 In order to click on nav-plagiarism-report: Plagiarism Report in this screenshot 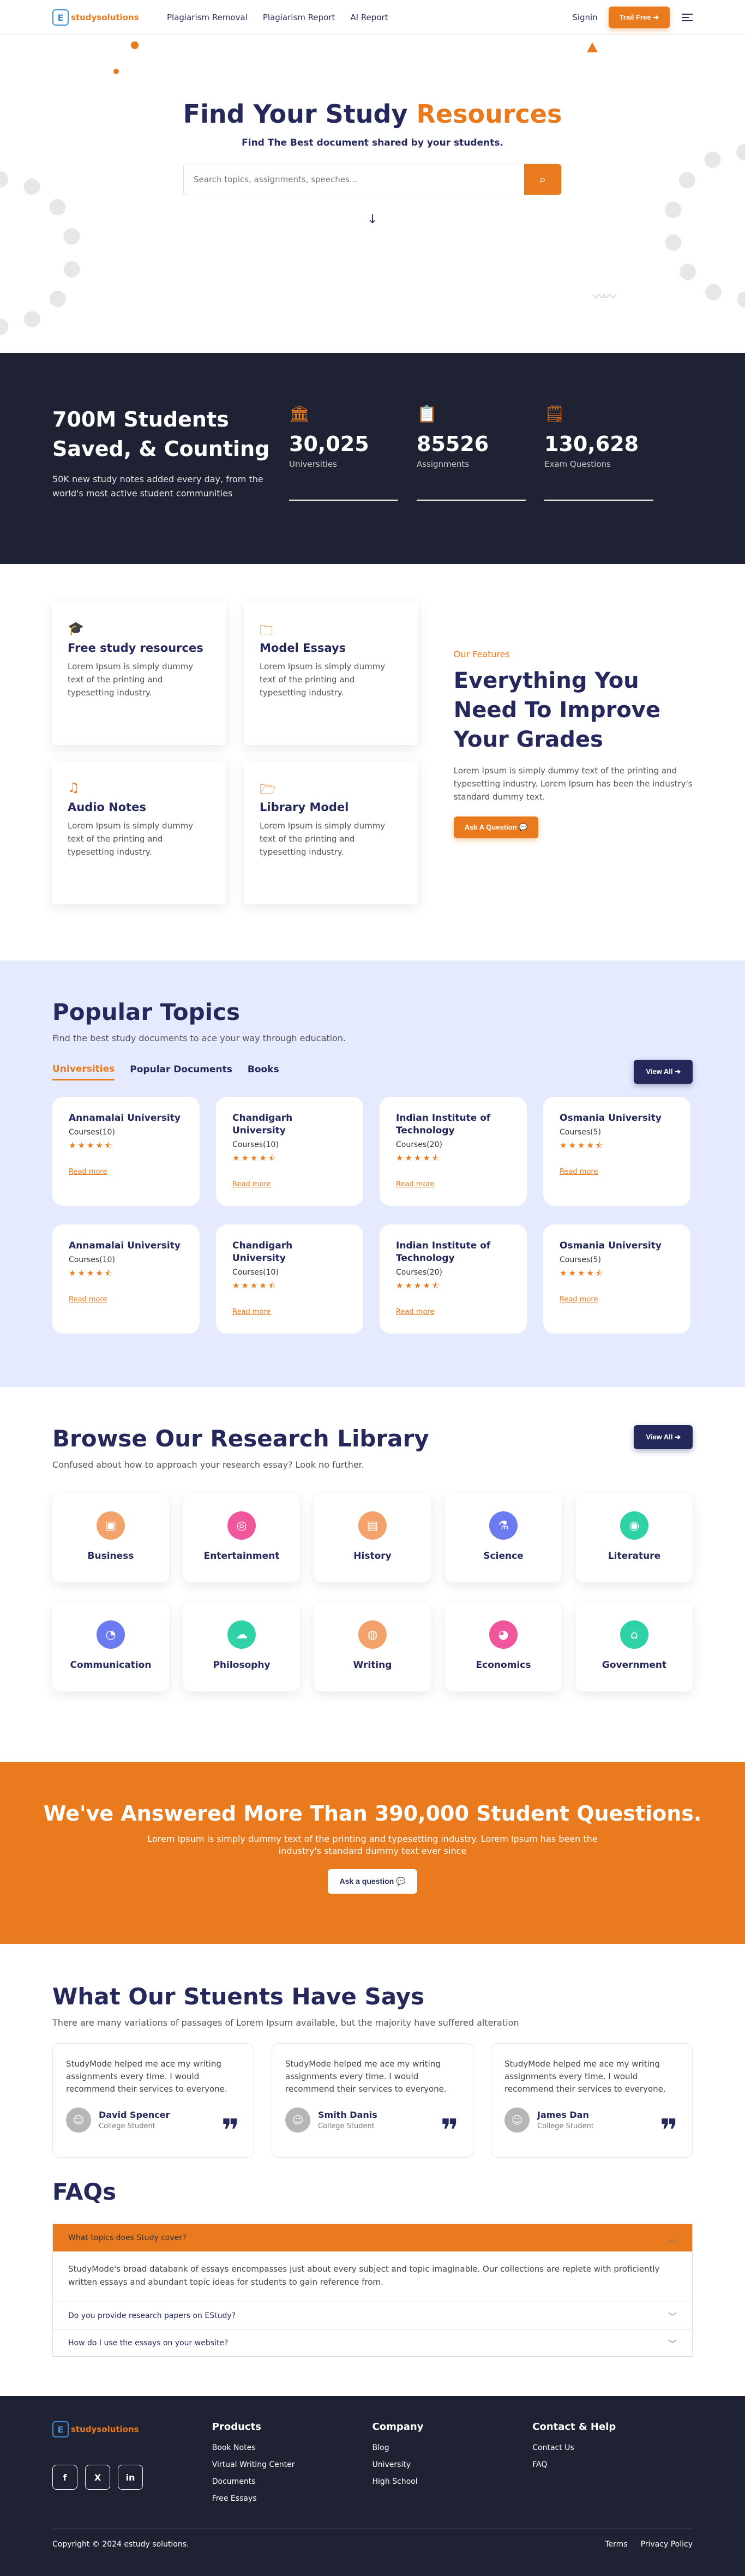, I will do `click(299, 18)`.